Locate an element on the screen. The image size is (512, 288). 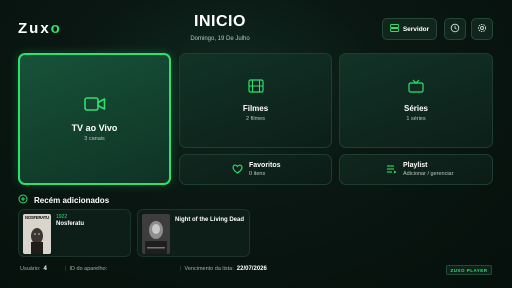
live-tv-subtitle: 3 canais is located at coordinates (94, 139).